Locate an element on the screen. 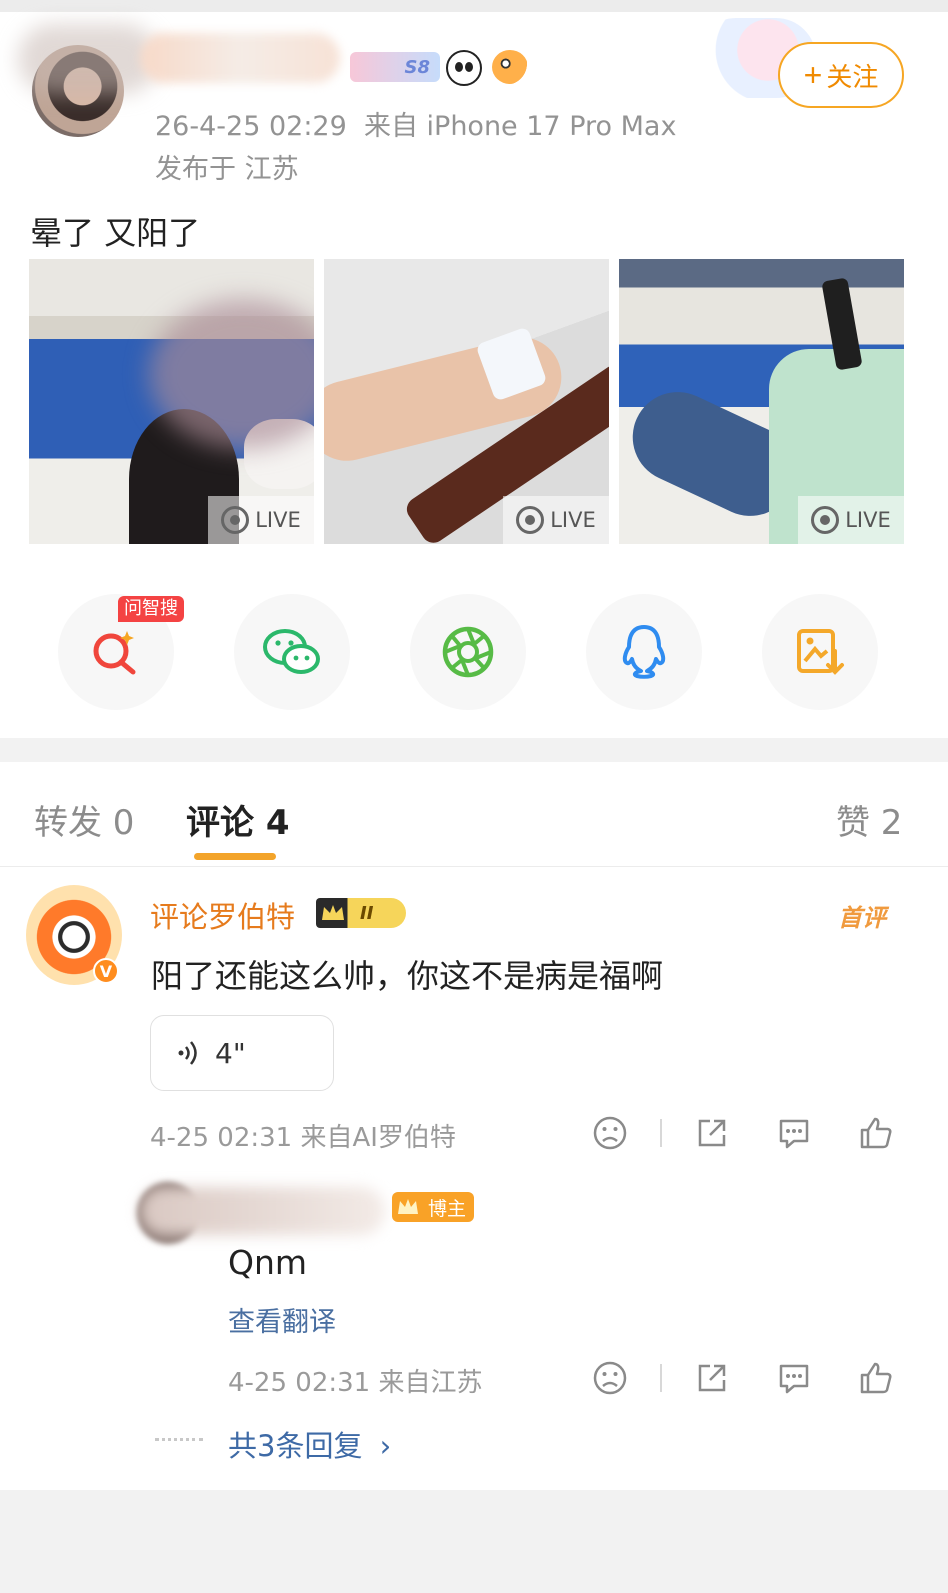 Image resolution: width=948 pixels, height=1593 pixels. verified-badge: V is located at coordinates (106, 971).